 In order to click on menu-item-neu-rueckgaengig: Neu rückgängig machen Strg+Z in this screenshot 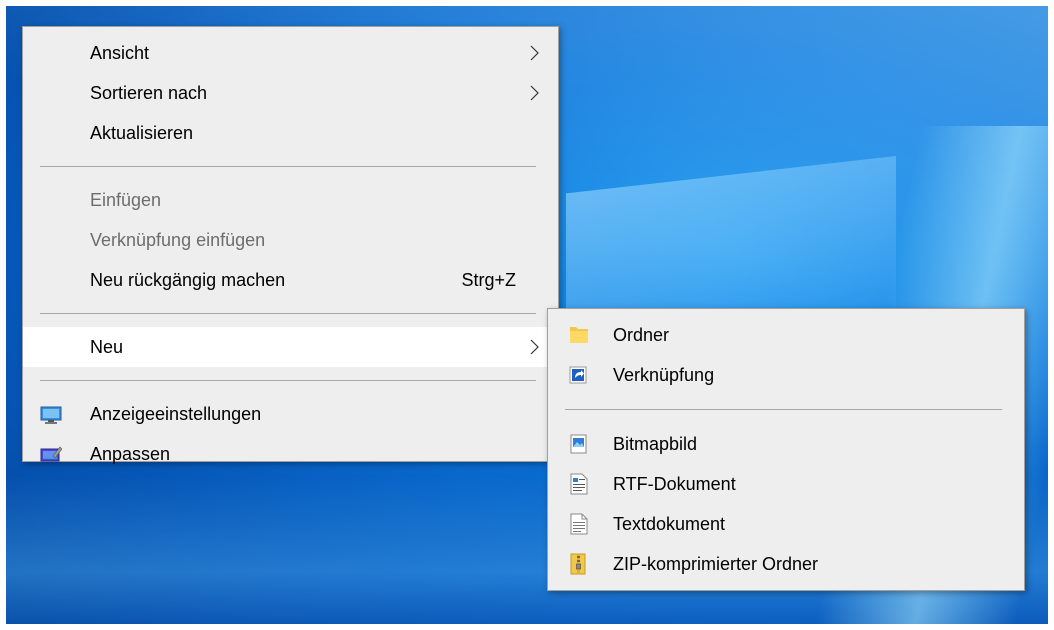, I will do `click(290, 280)`.